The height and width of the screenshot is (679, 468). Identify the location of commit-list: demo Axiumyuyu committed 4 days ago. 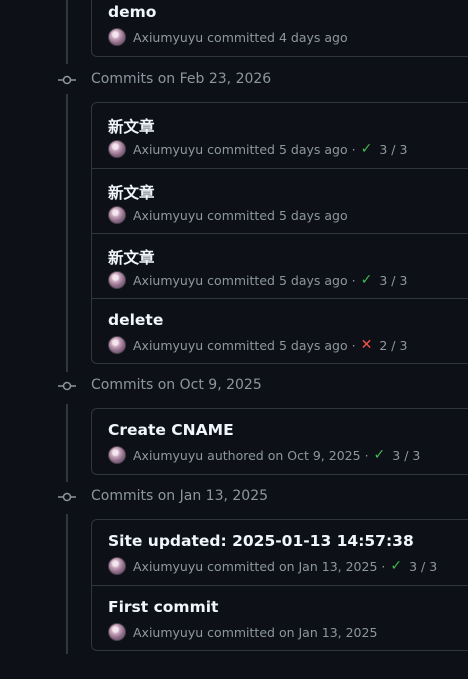
(279, 28).